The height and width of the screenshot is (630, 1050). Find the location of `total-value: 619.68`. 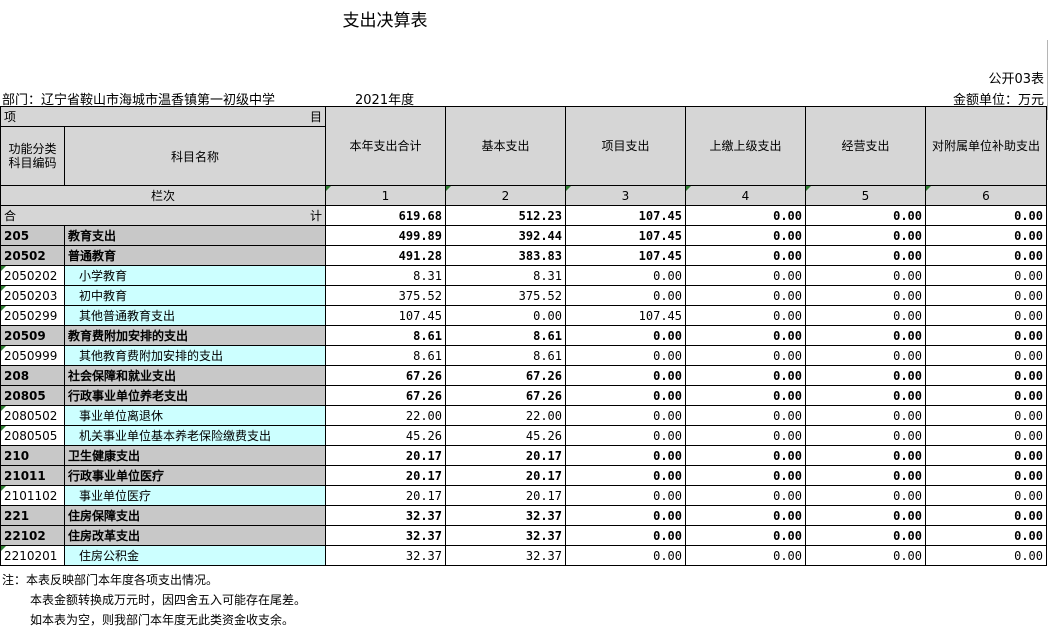

total-value: 619.68 is located at coordinates (385, 215).